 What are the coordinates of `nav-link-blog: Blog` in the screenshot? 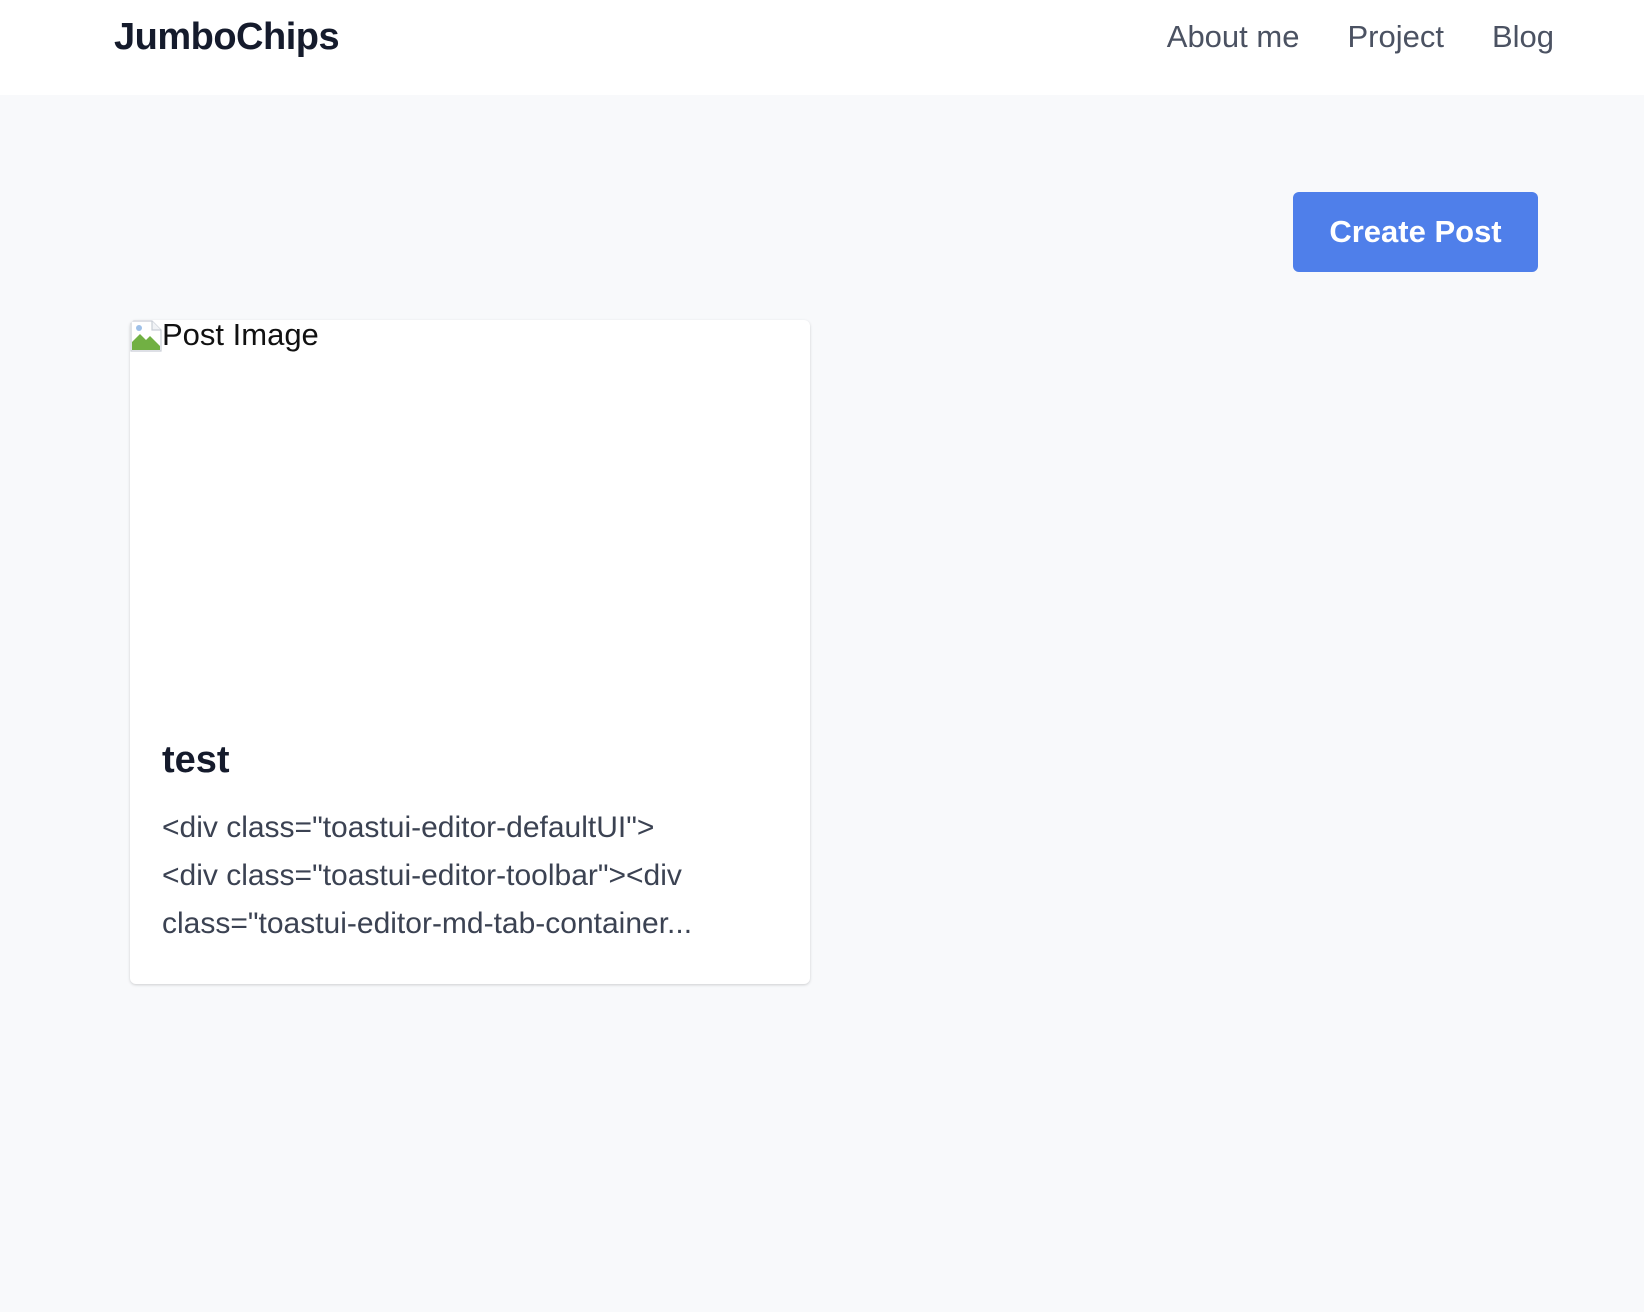 It's located at (1523, 37).